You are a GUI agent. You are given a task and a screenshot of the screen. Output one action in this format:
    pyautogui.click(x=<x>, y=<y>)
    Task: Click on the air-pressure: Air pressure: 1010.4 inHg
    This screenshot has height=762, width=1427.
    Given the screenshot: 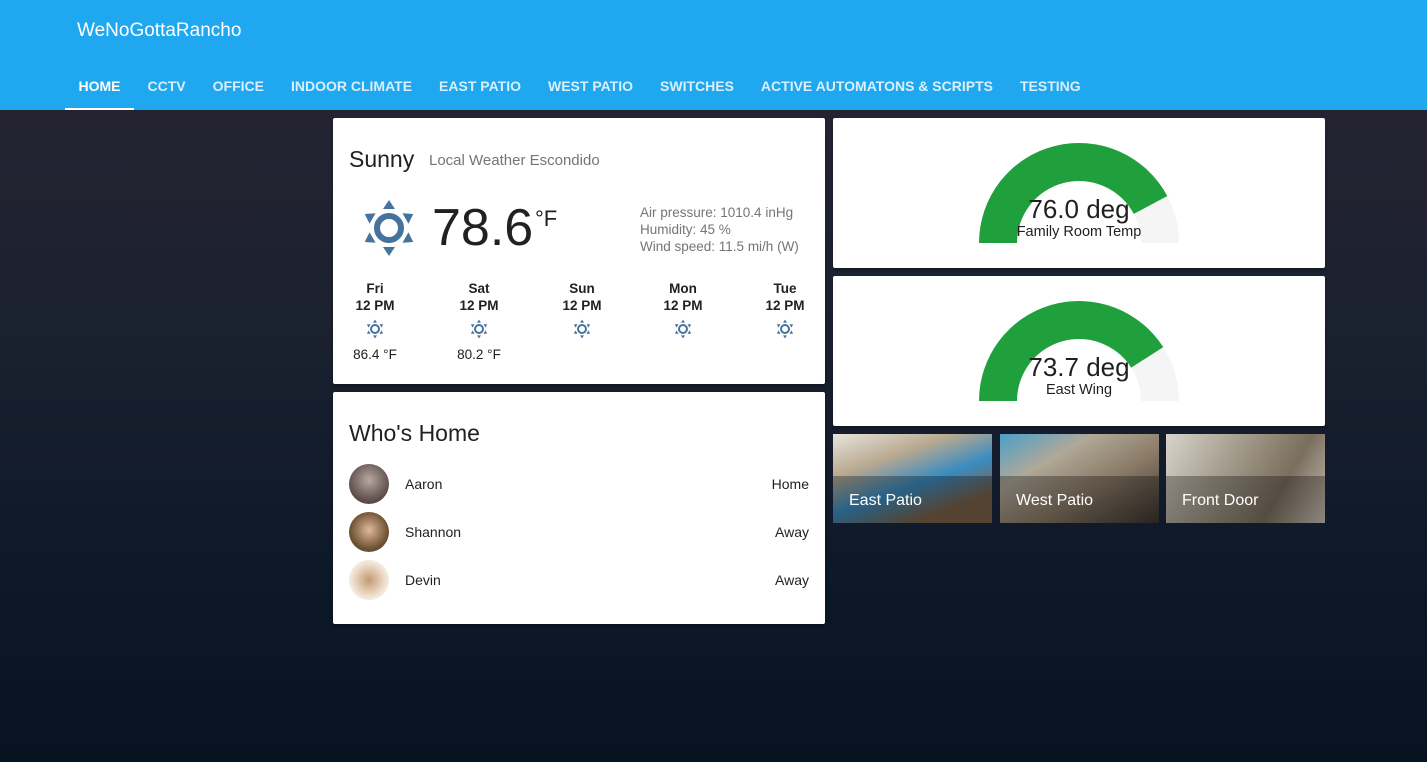 What is the action you would take?
    pyautogui.click(x=717, y=212)
    